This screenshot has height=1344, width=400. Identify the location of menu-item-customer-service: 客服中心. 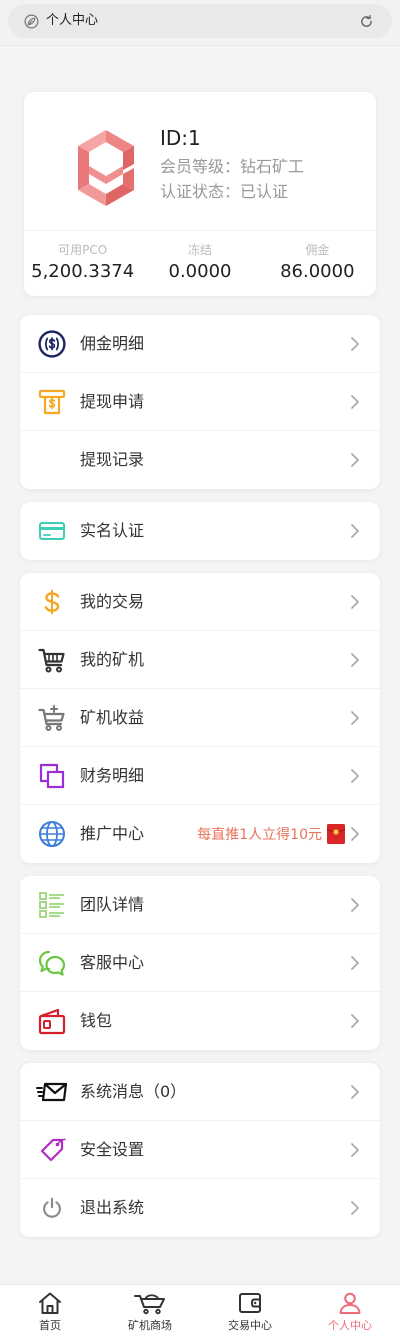
(200, 963).